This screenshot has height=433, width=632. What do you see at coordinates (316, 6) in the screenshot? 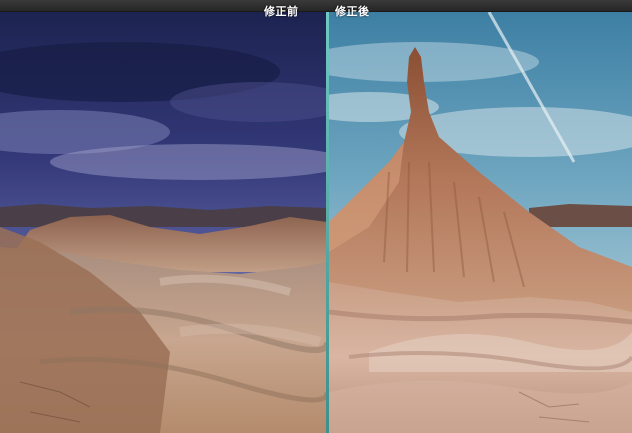
I see `top-toolbar` at bounding box center [316, 6].